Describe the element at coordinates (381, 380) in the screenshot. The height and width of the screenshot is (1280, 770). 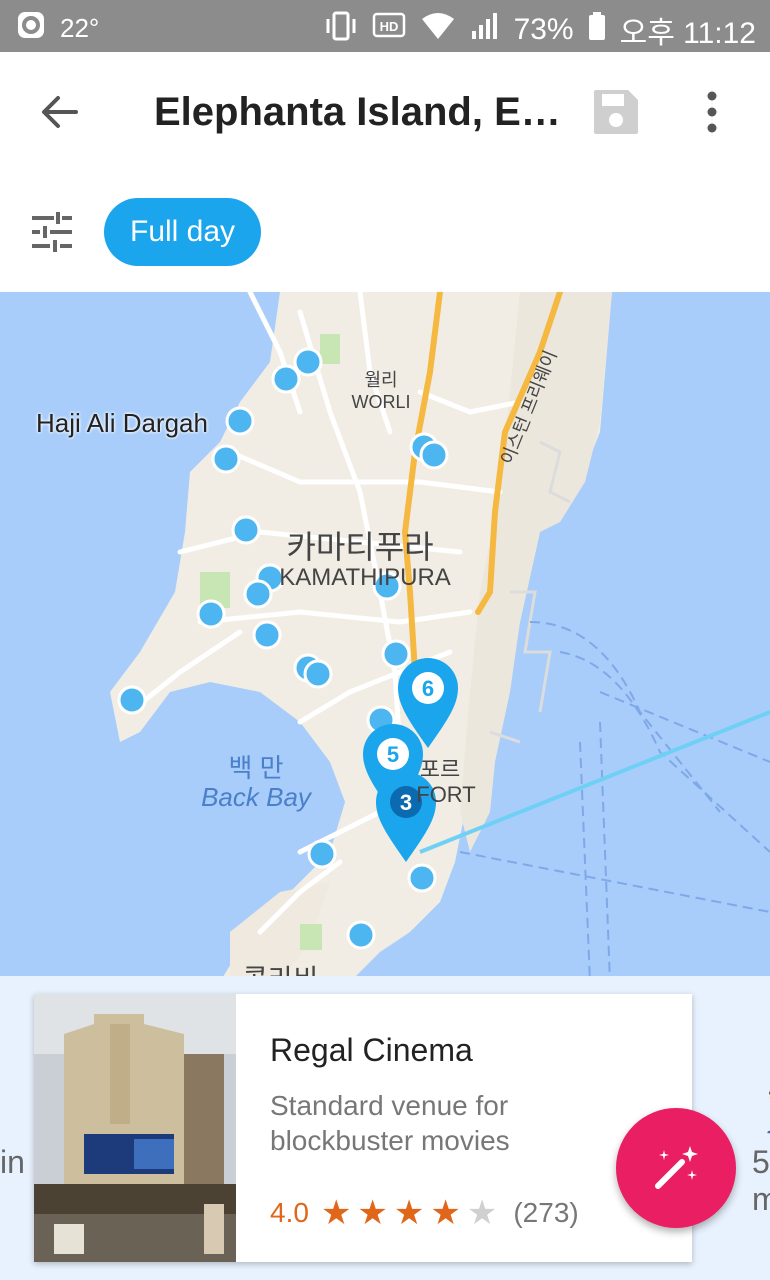
I see `map-label-worli-ko: 월리` at that location.